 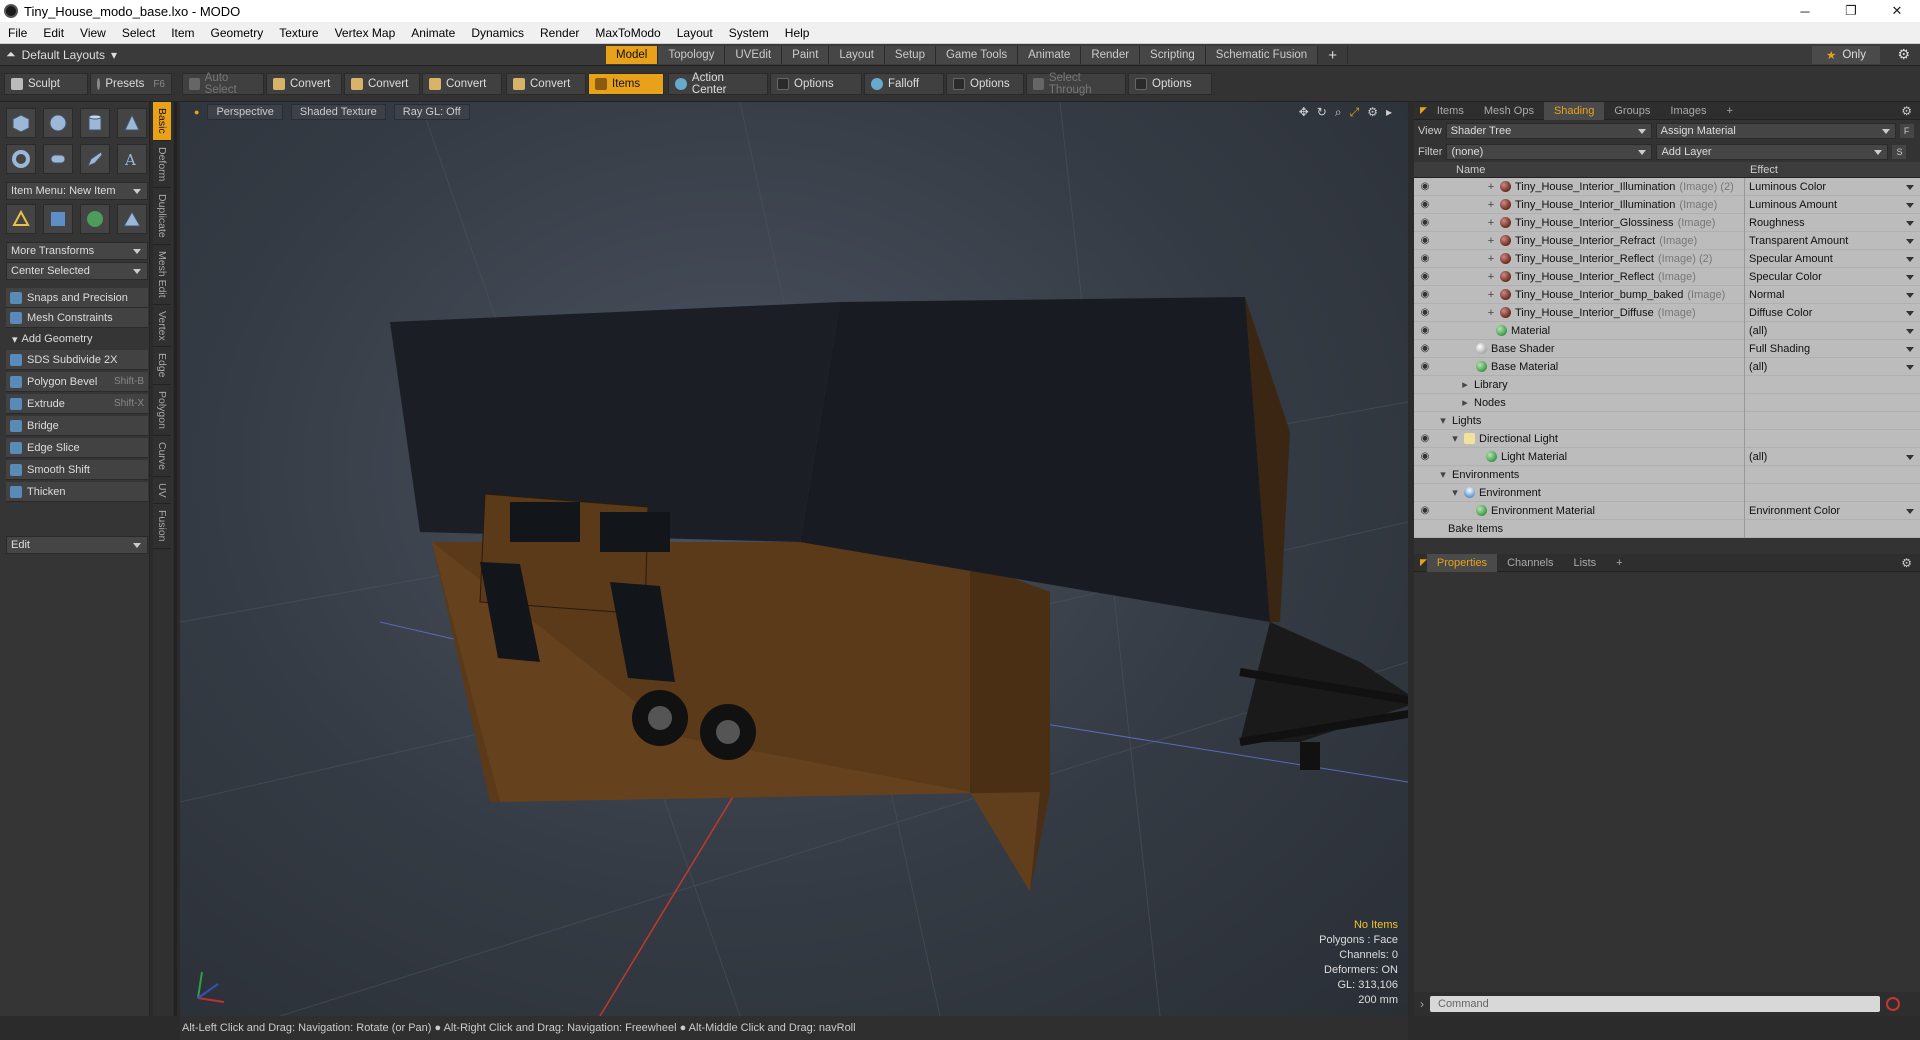 What do you see at coordinates (797, 33) in the screenshot?
I see `menu-help: Help` at bounding box center [797, 33].